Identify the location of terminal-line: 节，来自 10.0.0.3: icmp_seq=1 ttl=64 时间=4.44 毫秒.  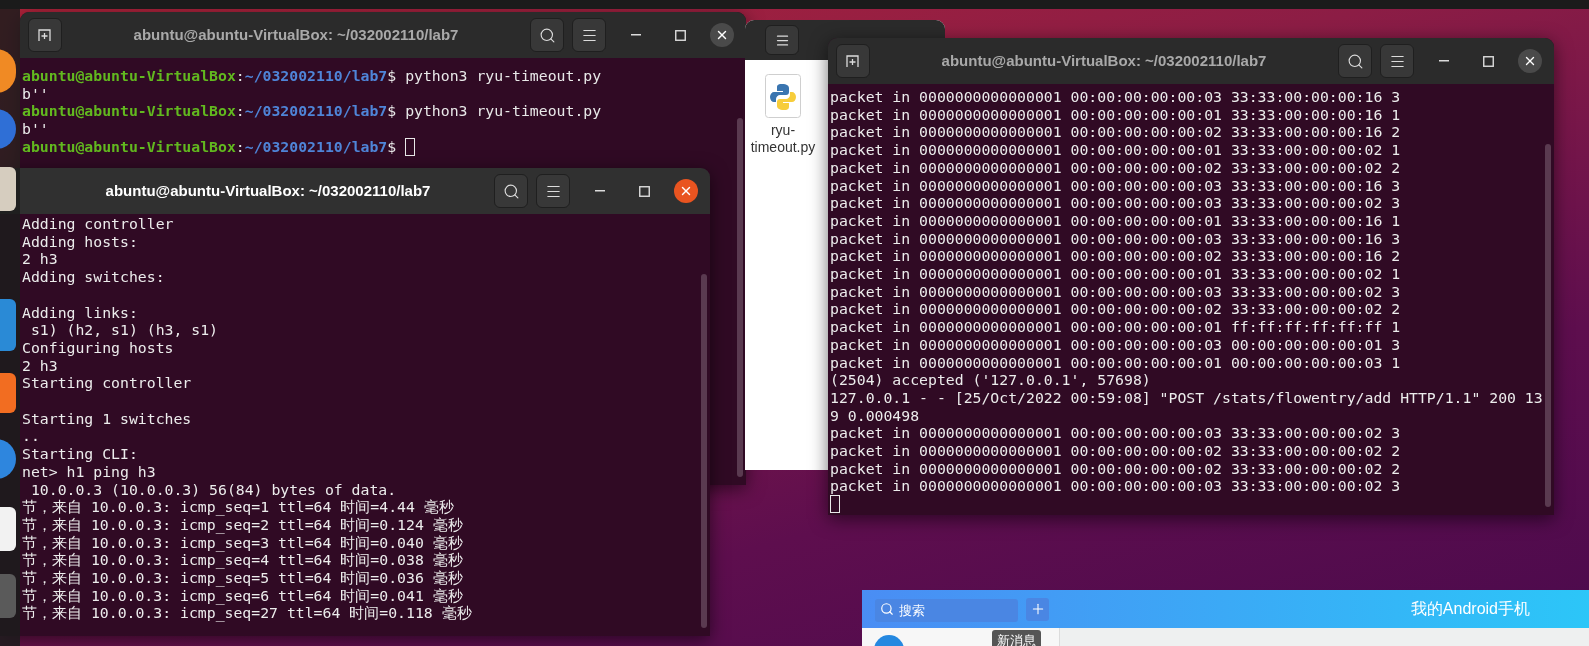
(238, 507).